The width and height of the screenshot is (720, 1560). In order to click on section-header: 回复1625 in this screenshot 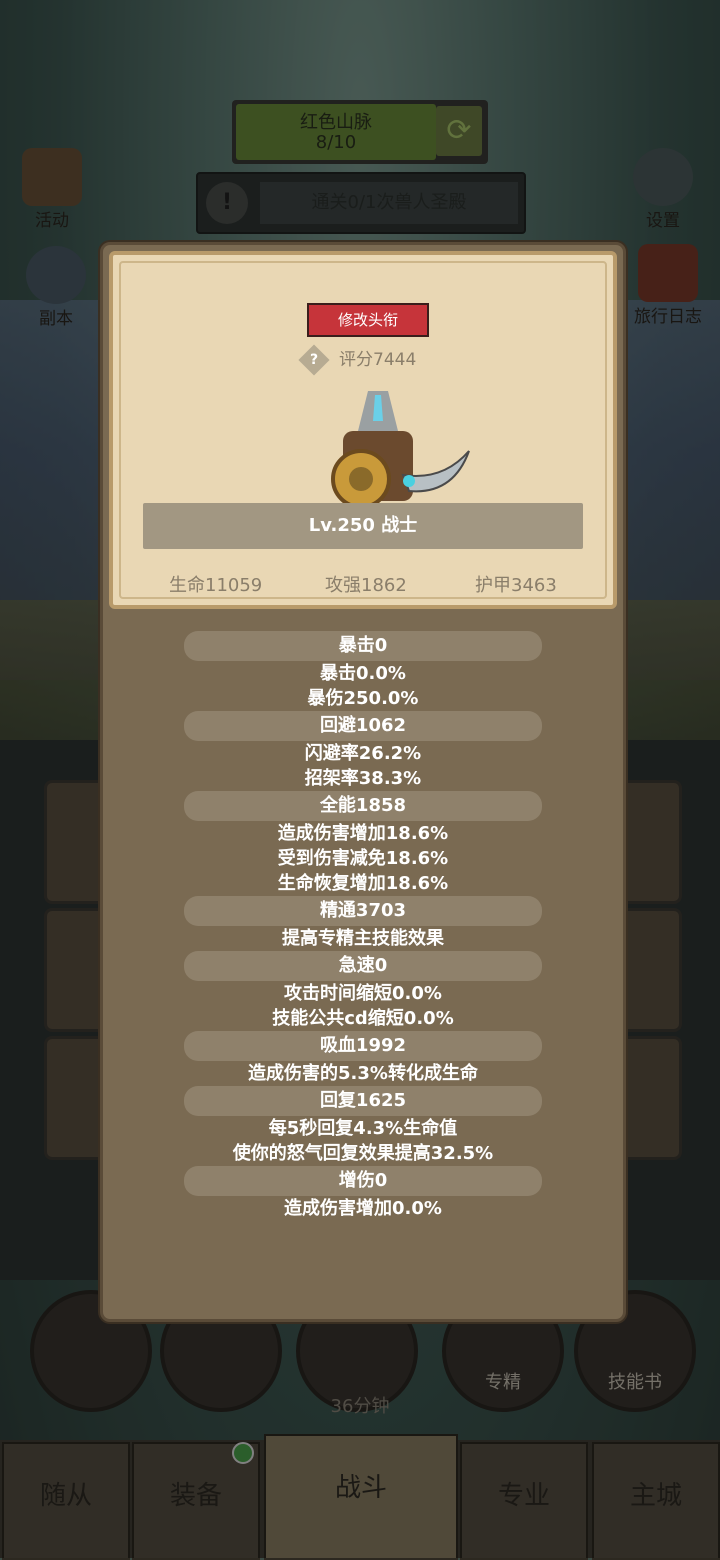, I will do `click(363, 1101)`.